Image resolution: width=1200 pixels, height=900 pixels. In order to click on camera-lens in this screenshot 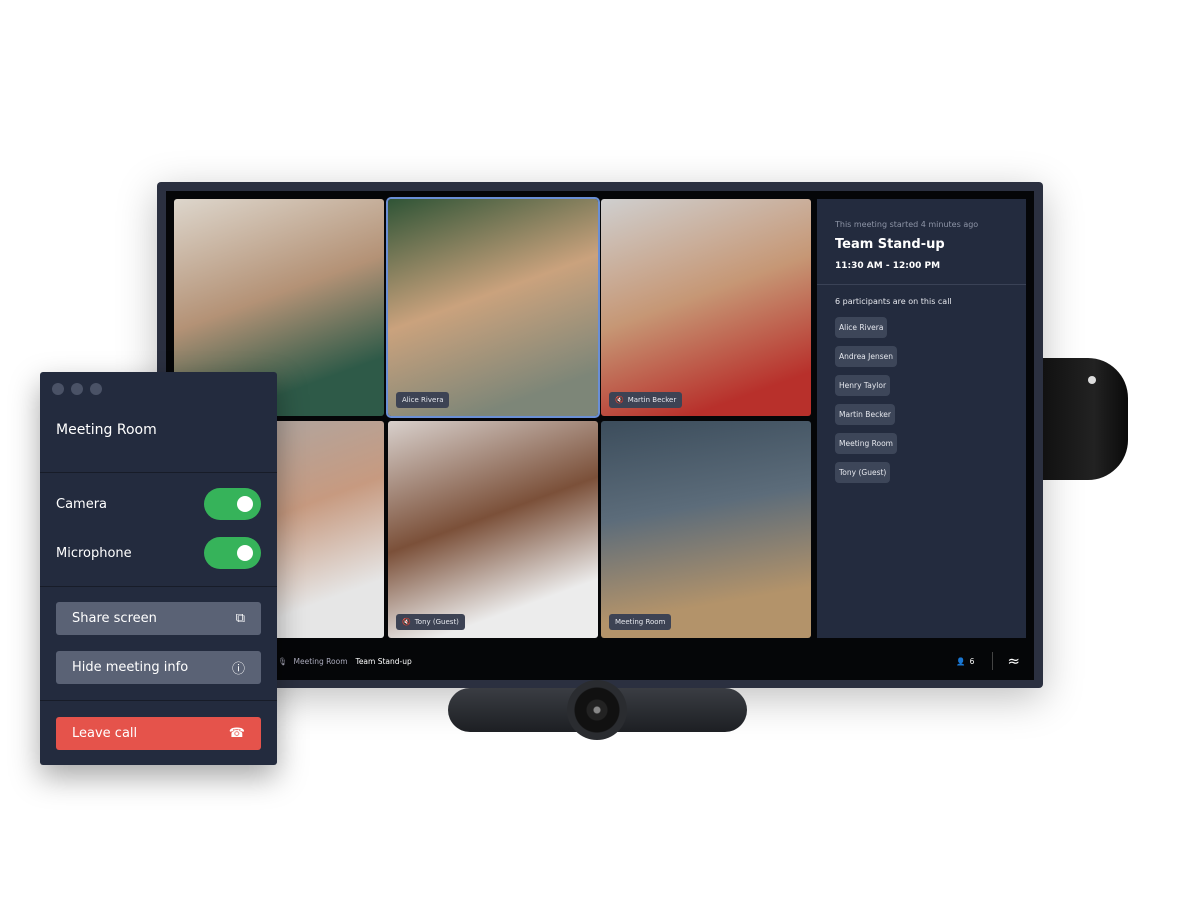, I will do `click(597, 710)`.